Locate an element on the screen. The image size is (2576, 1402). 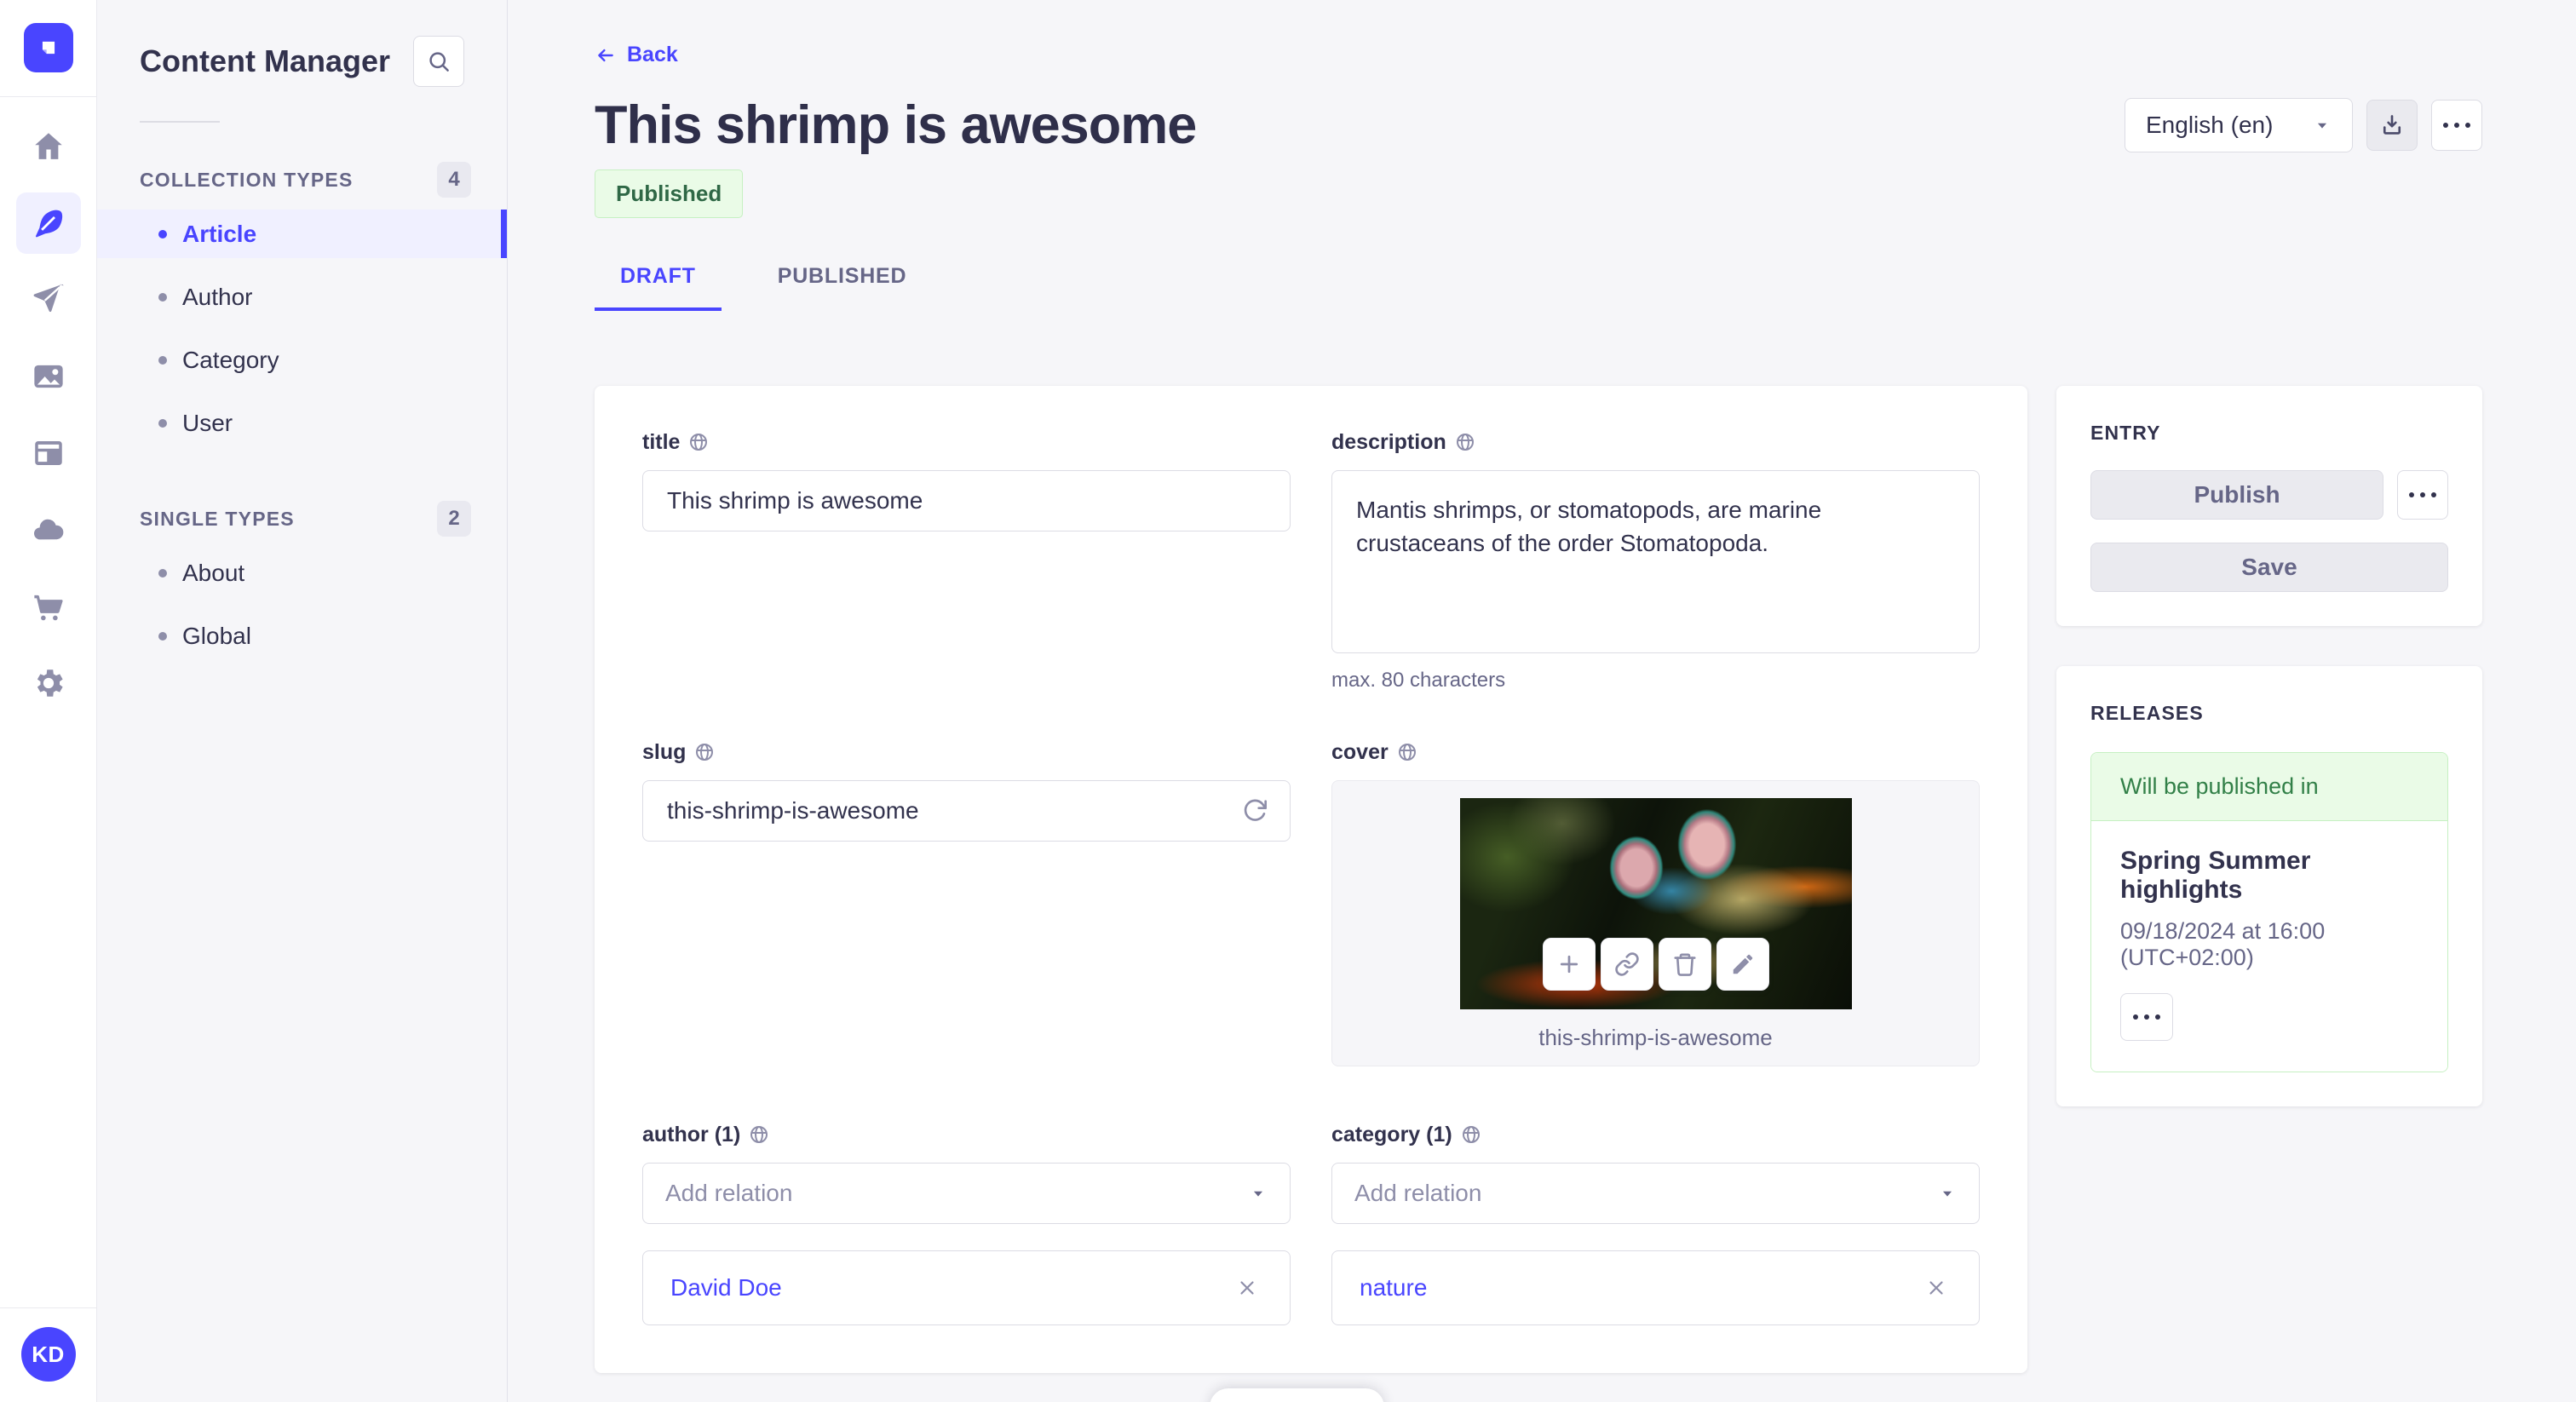
delete-asset-button is located at coordinates (1685, 964).